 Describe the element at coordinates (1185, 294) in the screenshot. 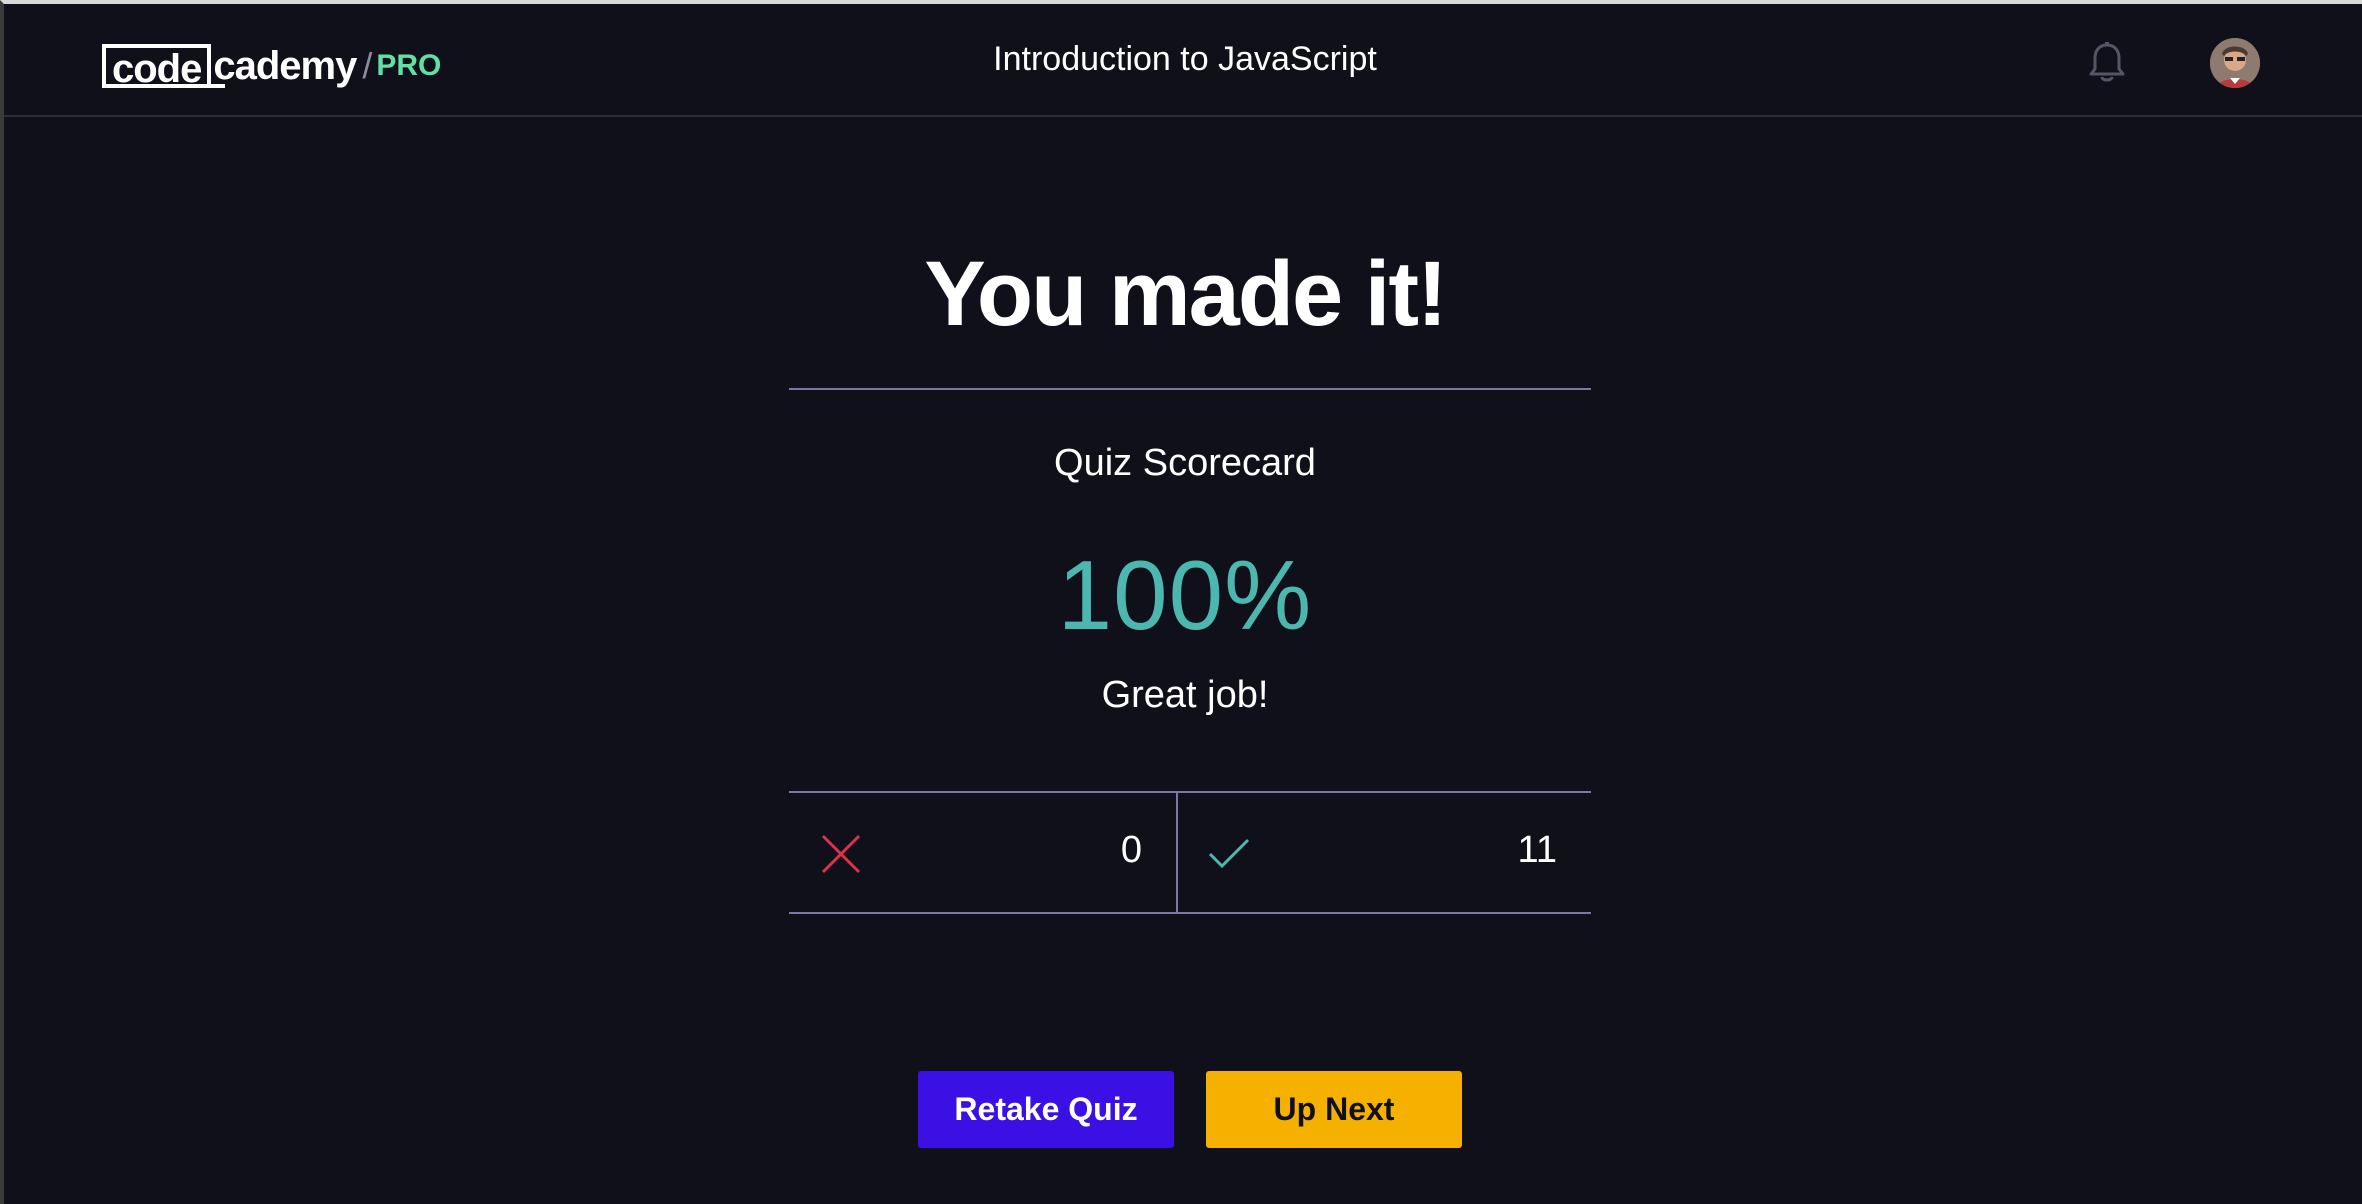

I see `page-headline: You made it!` at that location.